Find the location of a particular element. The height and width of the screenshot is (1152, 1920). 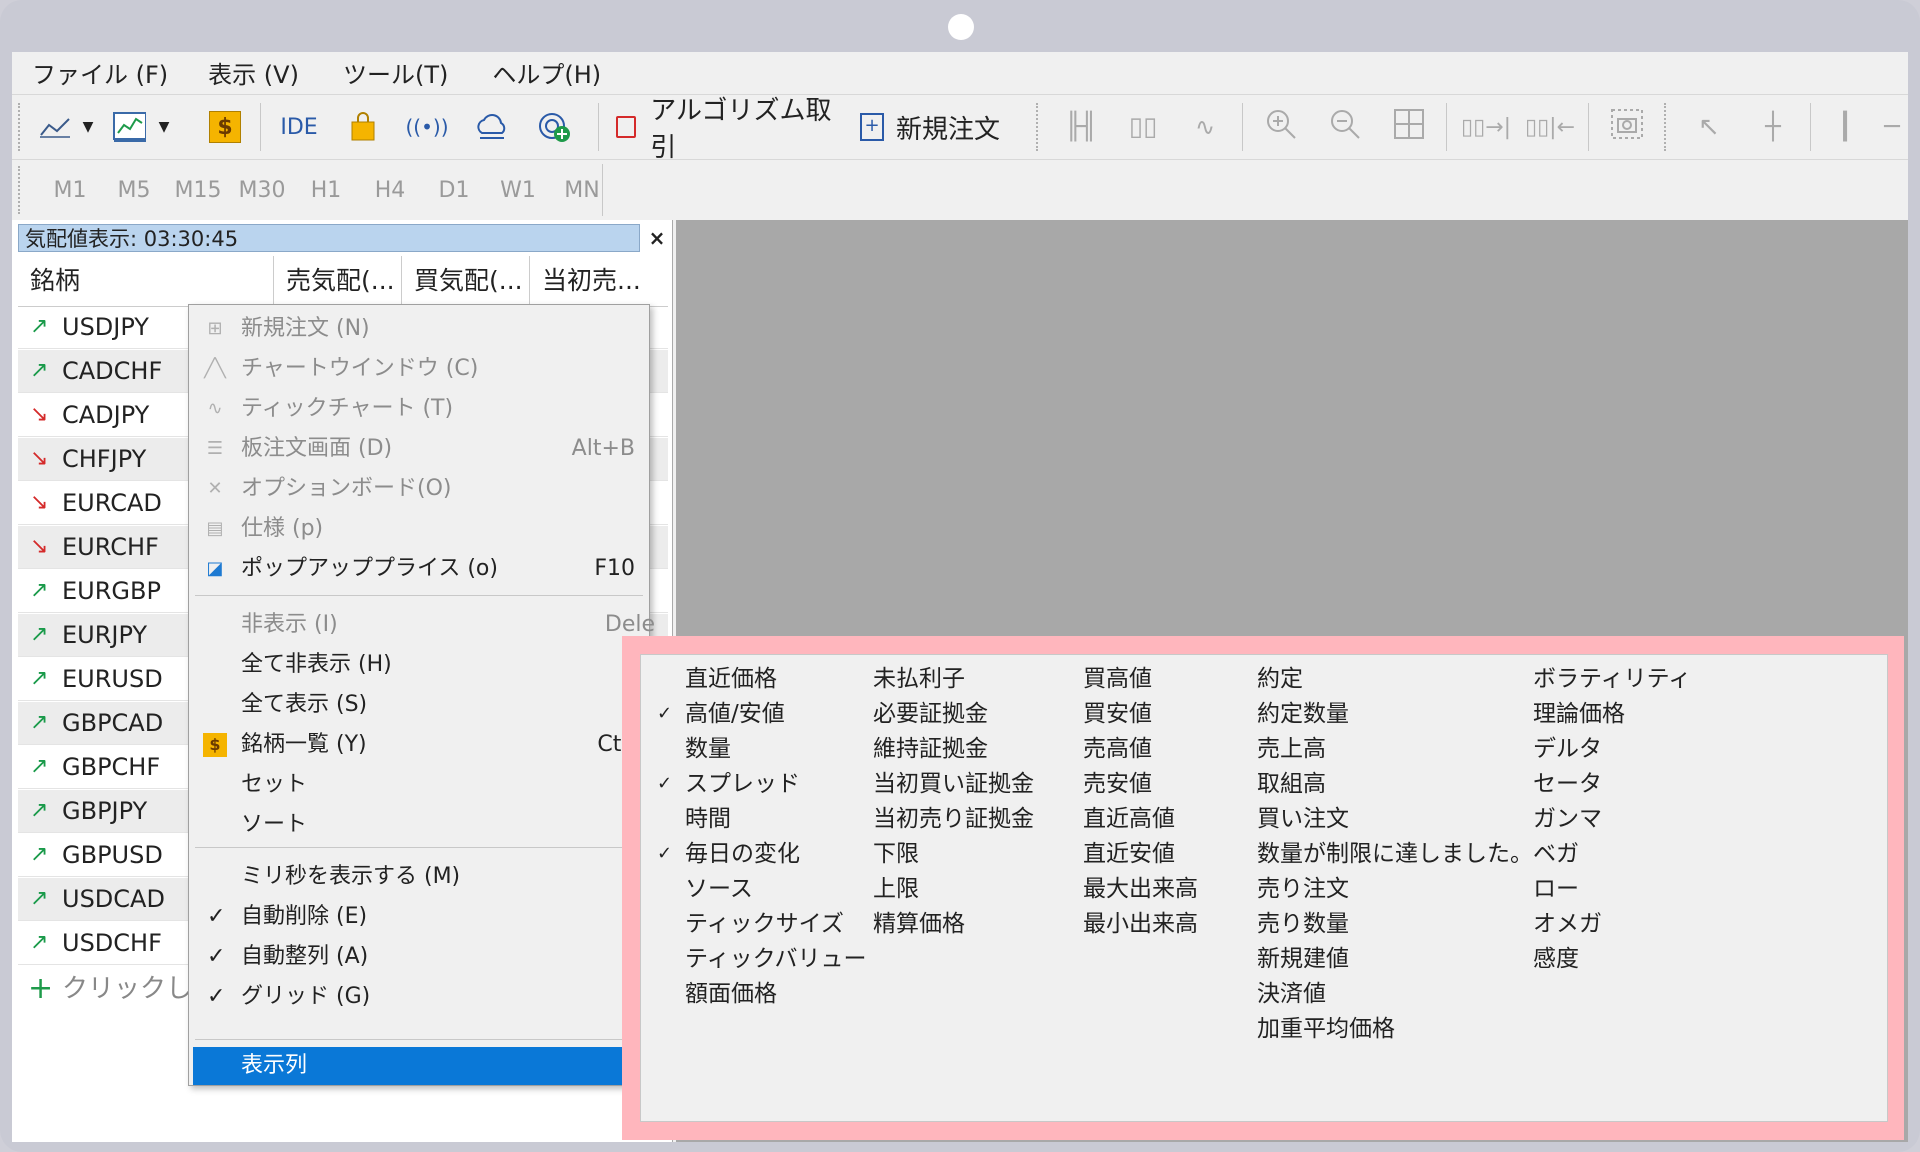

algo-trading-button: アルゴリズム取引 is located at coordinates (727, 129).